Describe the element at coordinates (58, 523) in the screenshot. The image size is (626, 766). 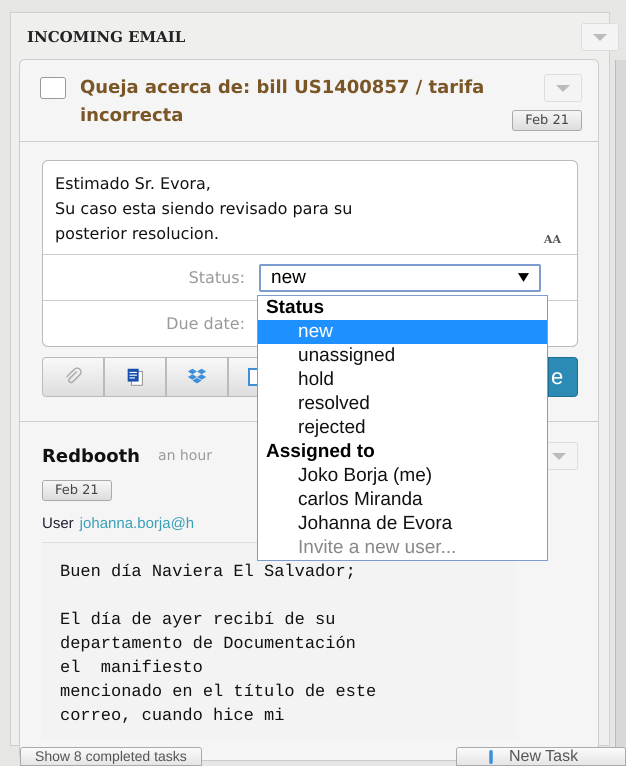
I see `user-label: User` at that location.